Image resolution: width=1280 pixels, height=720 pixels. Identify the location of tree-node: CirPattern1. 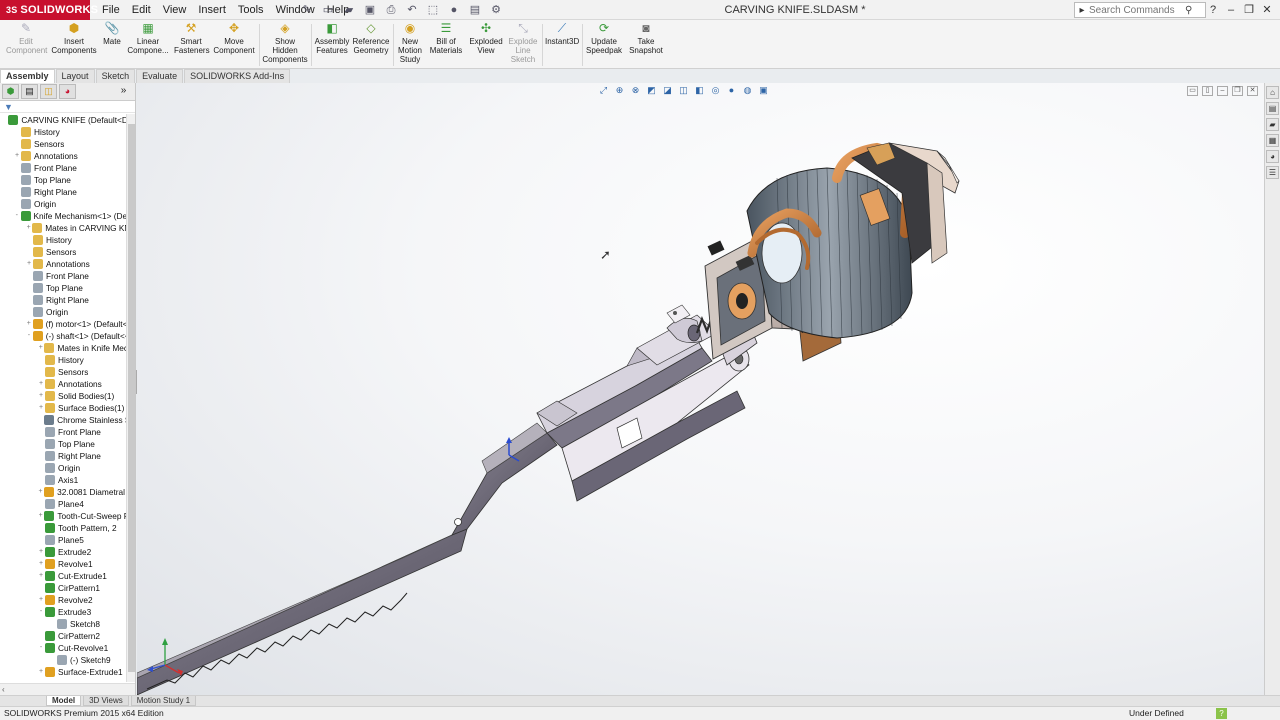
(63, 588).